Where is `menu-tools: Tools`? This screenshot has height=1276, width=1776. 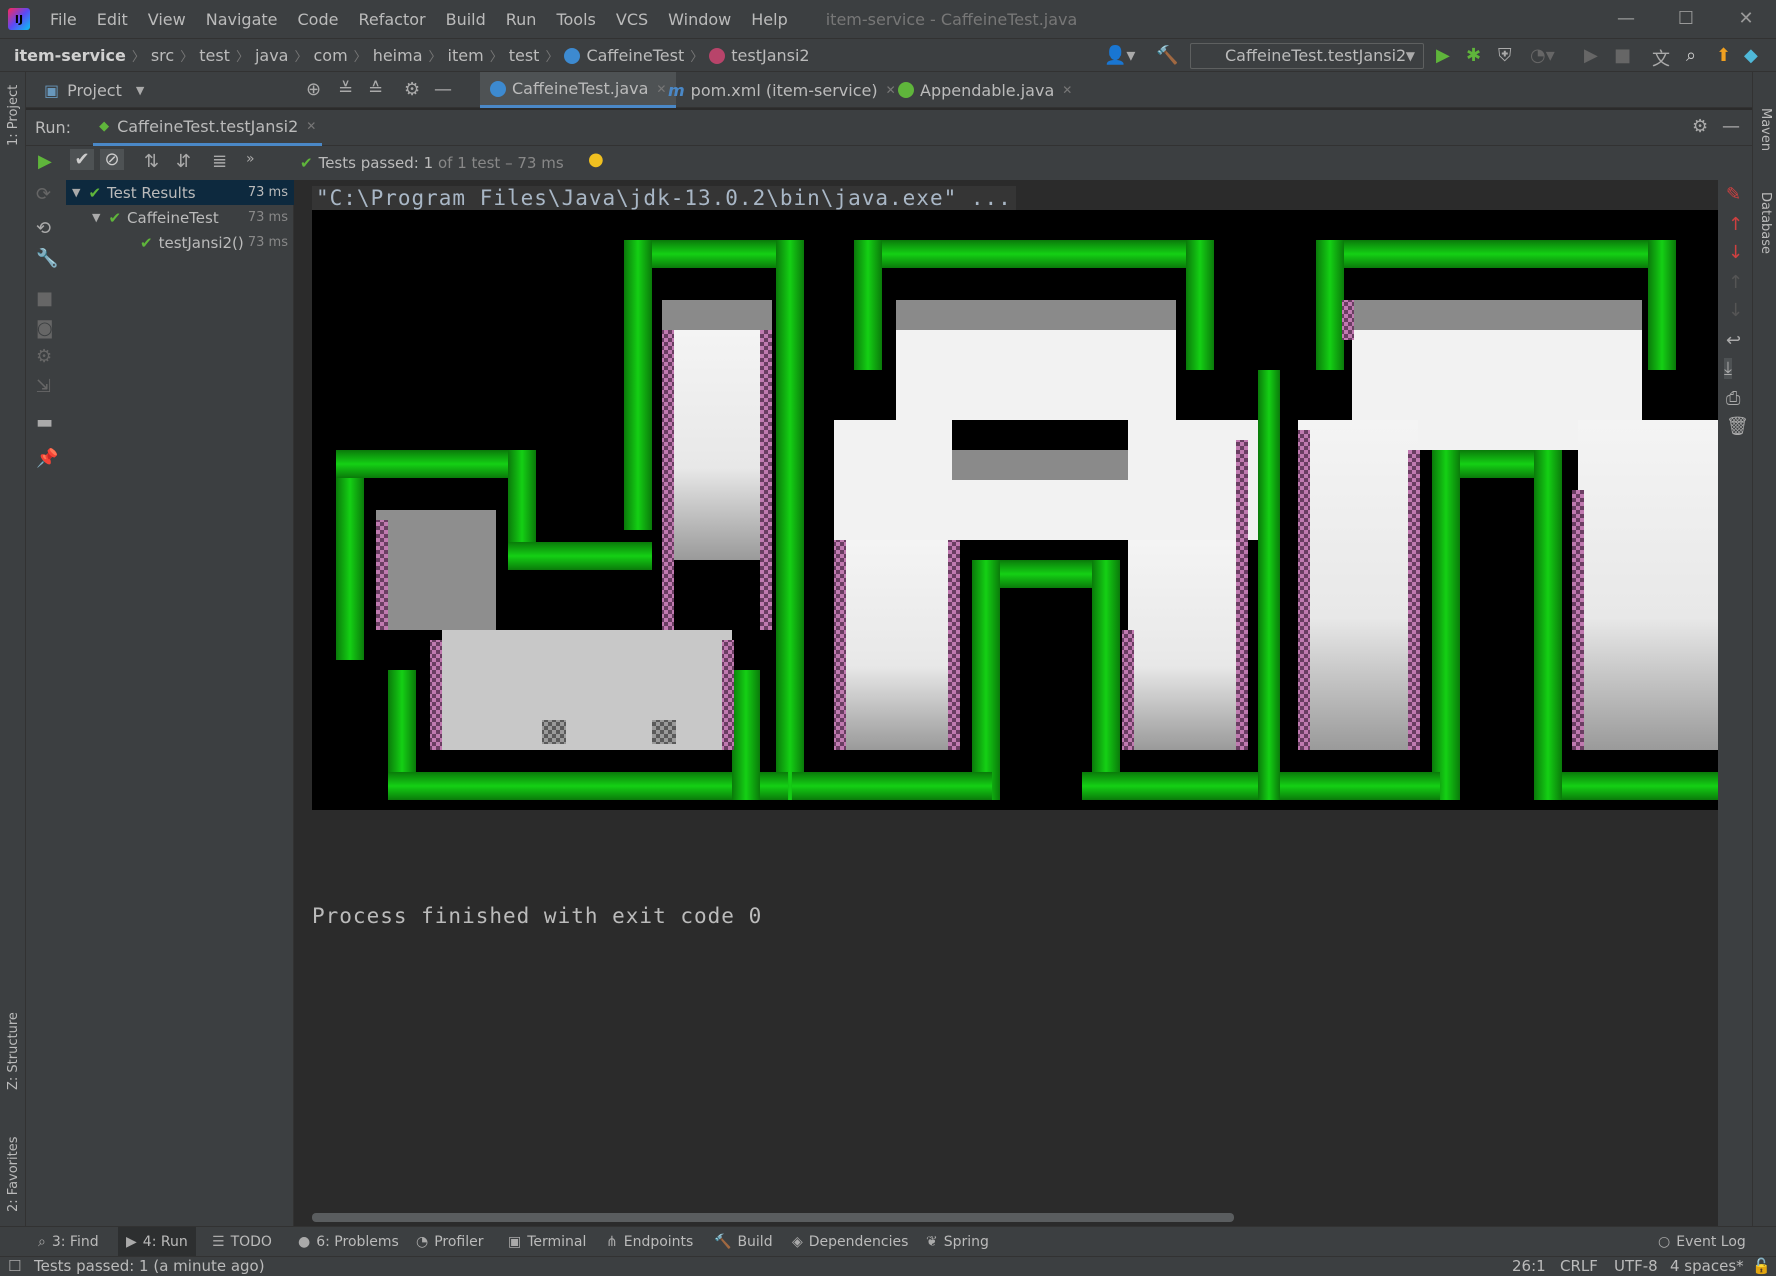 menu-tools: Tools is located at coordinates (575, 19).